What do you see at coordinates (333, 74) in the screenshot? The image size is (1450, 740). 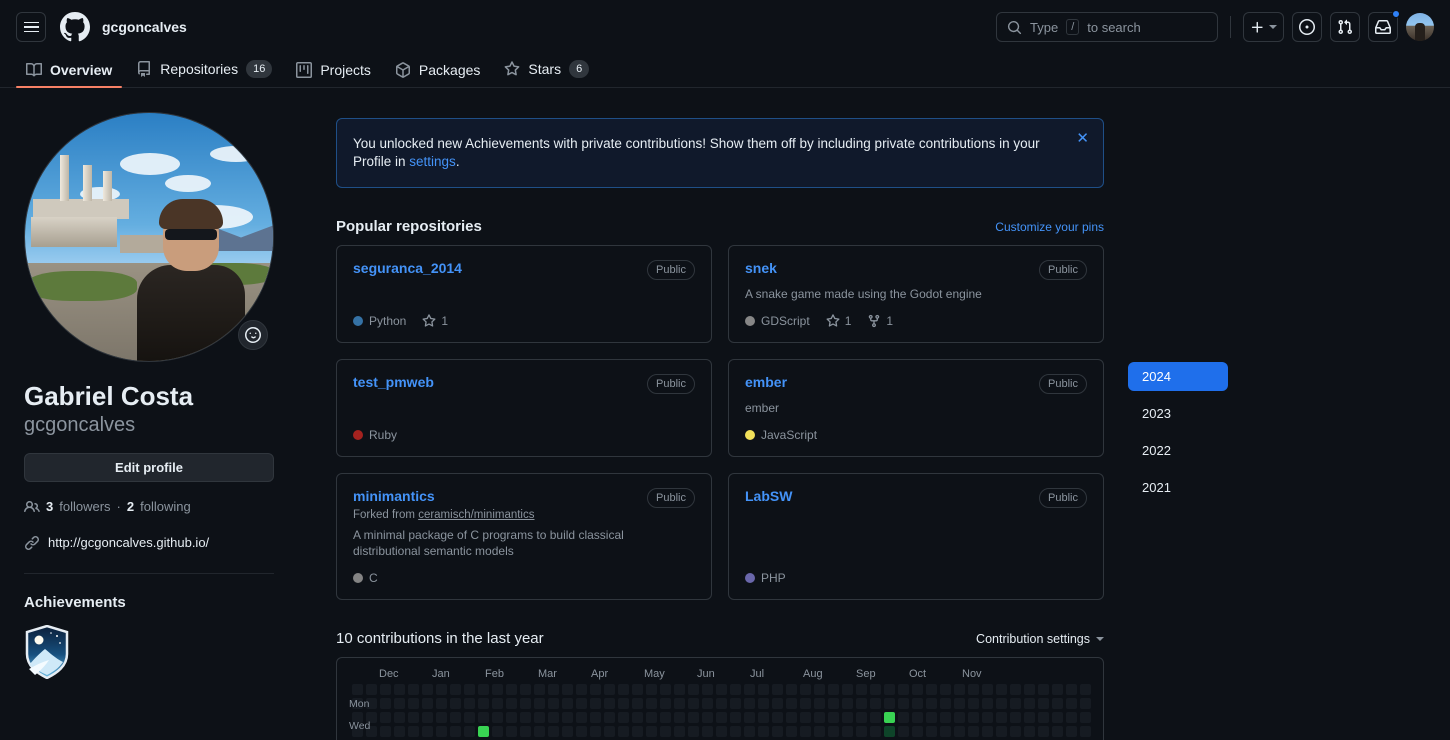 I see `tab-projects: Projects` at bounding box center [333, 74].